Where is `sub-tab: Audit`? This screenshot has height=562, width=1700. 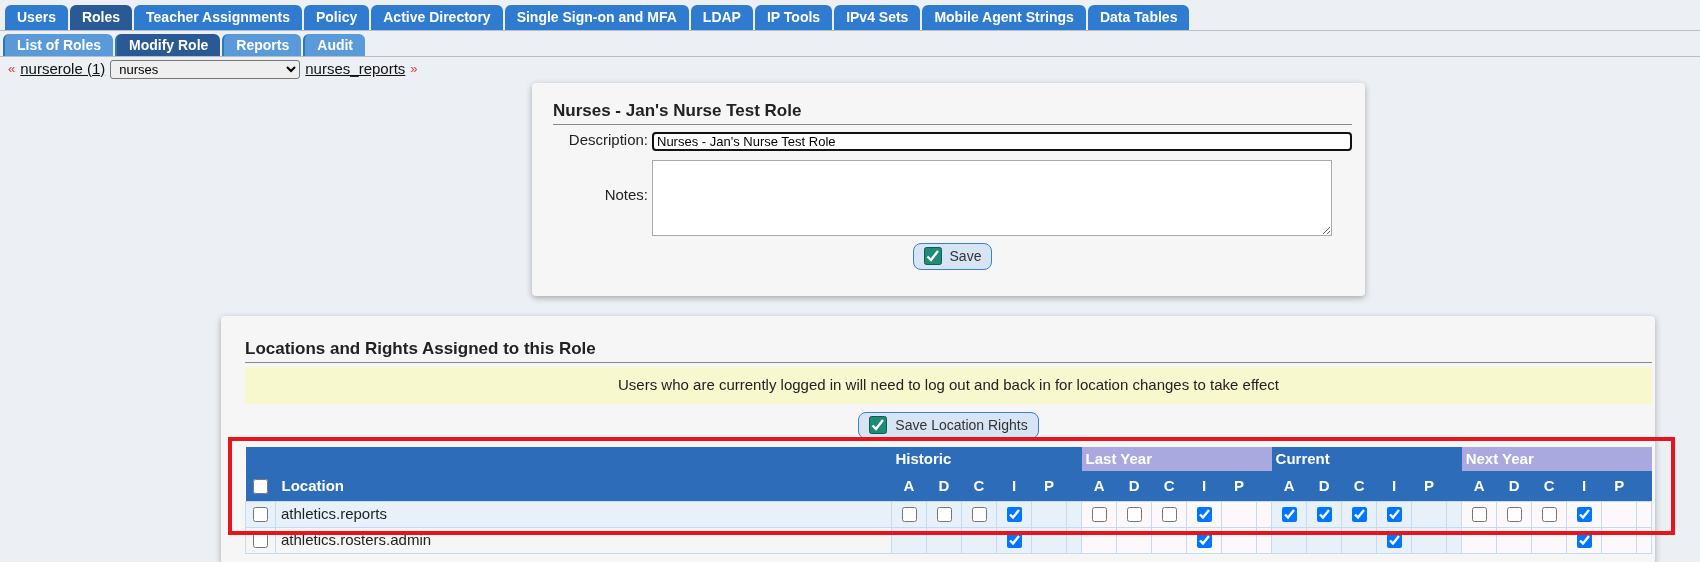 sub-tab: Audit is located at coordinates (334, 45).